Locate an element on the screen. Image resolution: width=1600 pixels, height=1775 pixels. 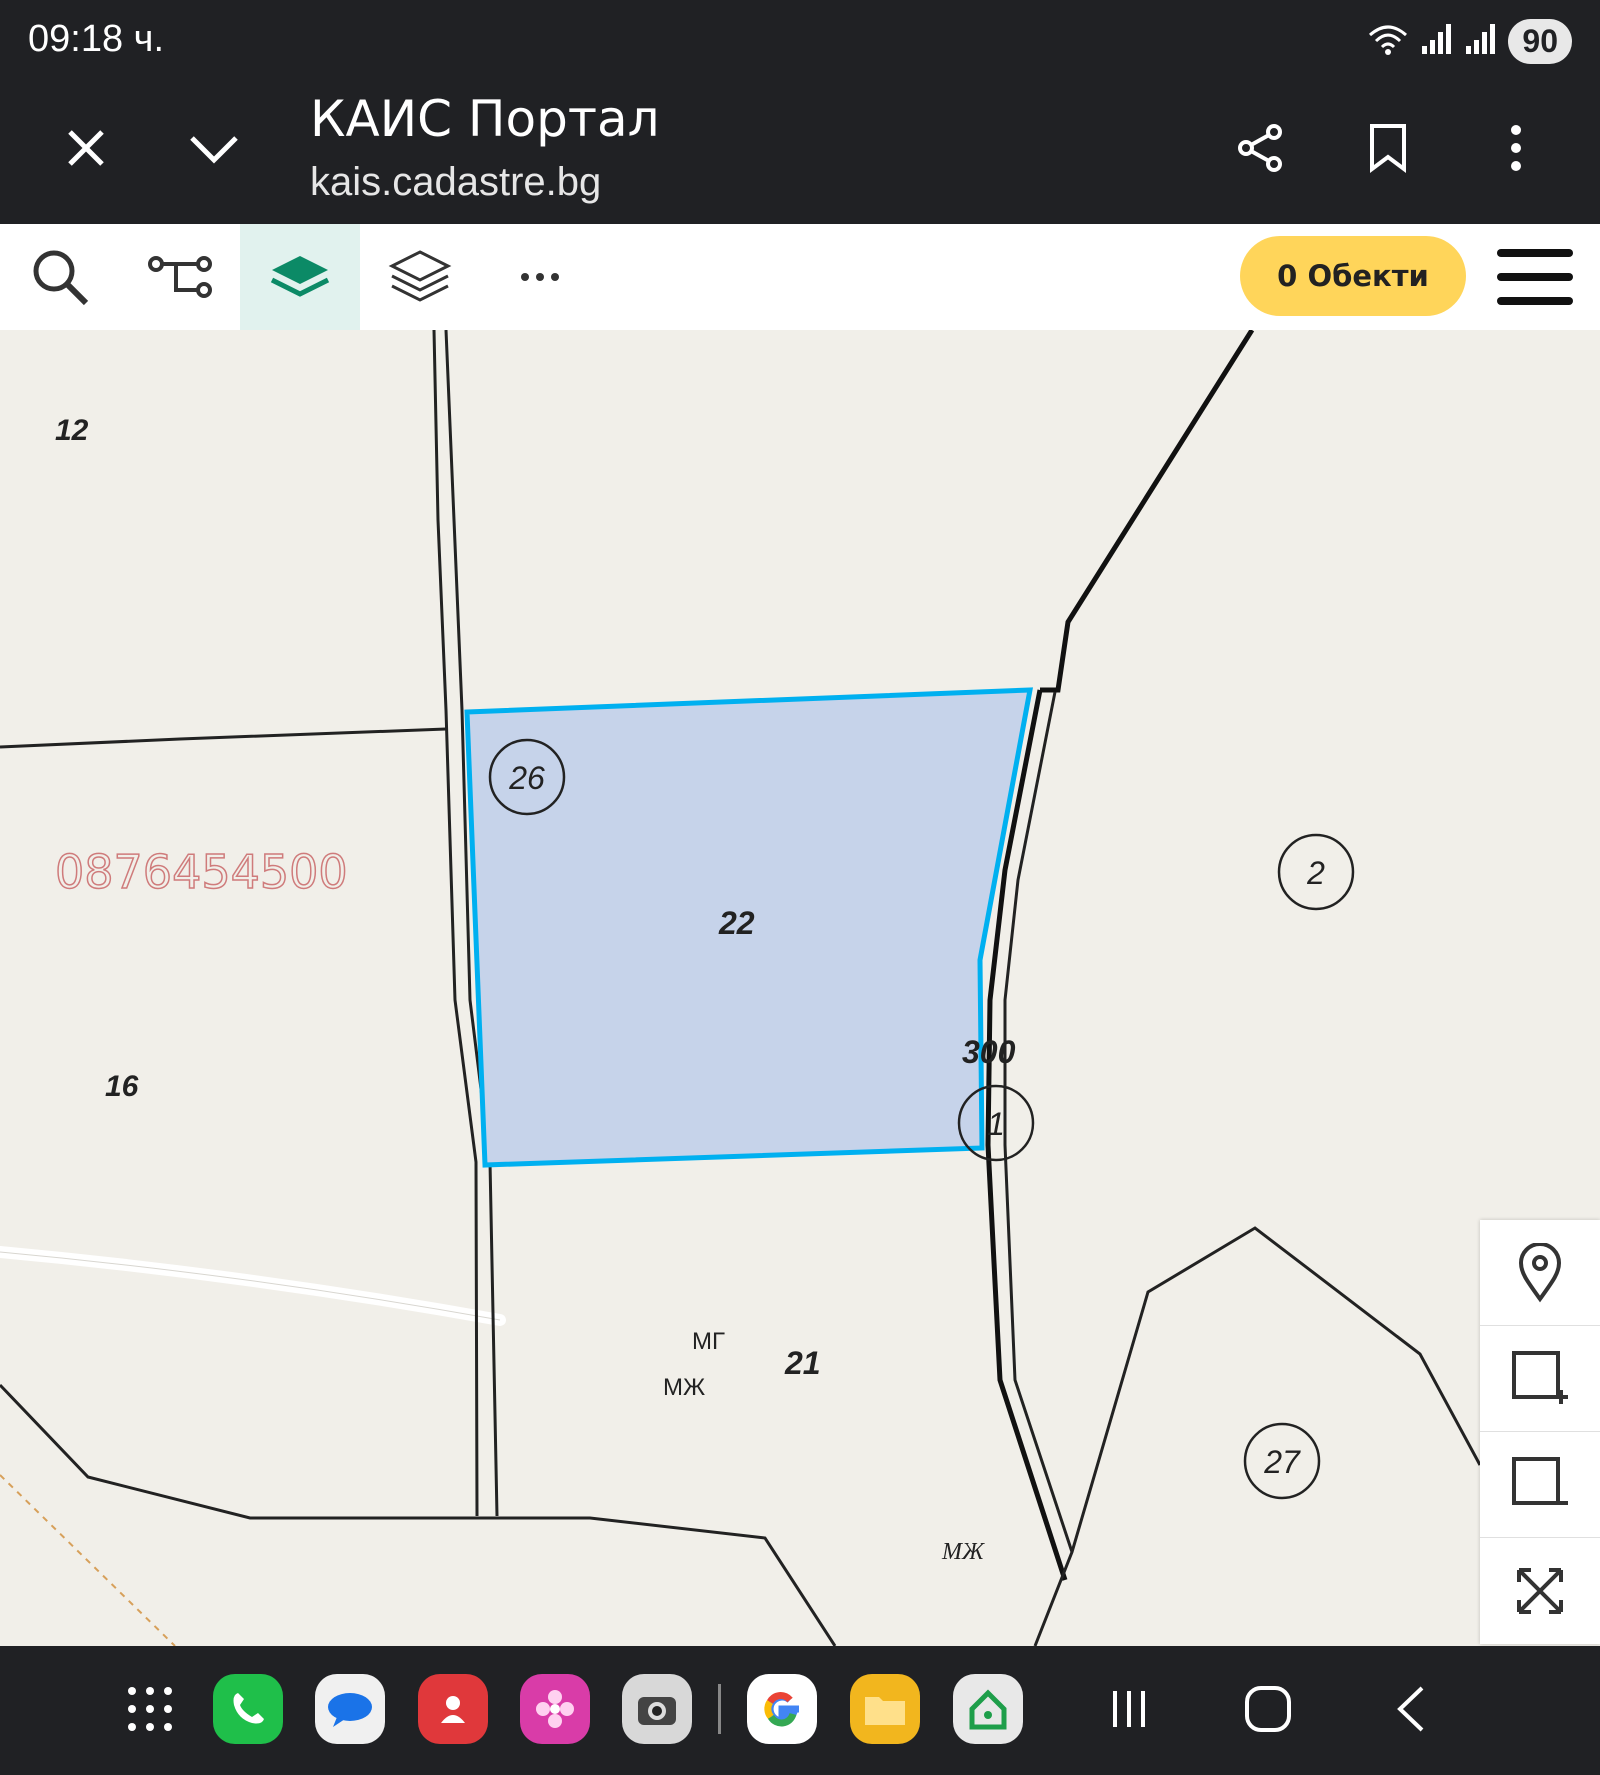
map-controls is located at coordinates (1540, 1432).